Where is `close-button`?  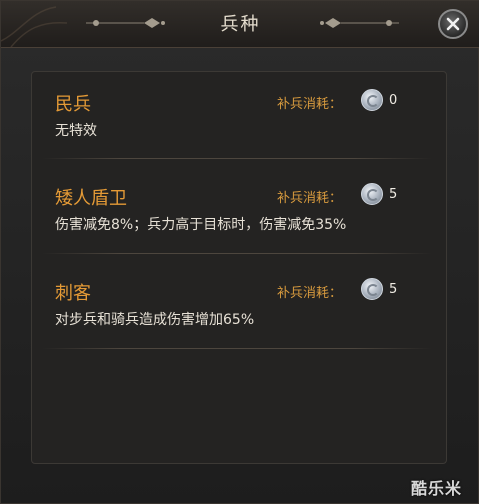 close-button is located at coordinates (453, 24).